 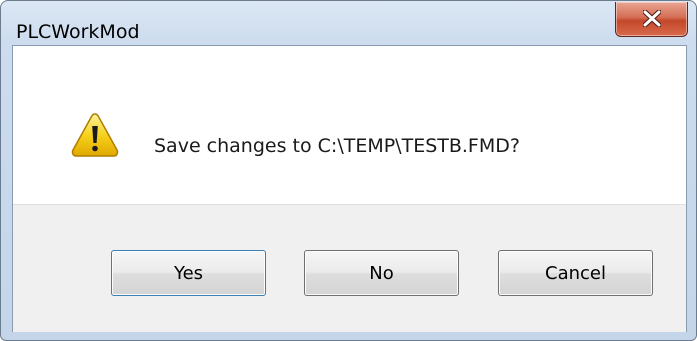 What do you see at coordinates (188, 273) in the screenshot?
I see `yes-button: Yes` at bounding box center [188, 273].